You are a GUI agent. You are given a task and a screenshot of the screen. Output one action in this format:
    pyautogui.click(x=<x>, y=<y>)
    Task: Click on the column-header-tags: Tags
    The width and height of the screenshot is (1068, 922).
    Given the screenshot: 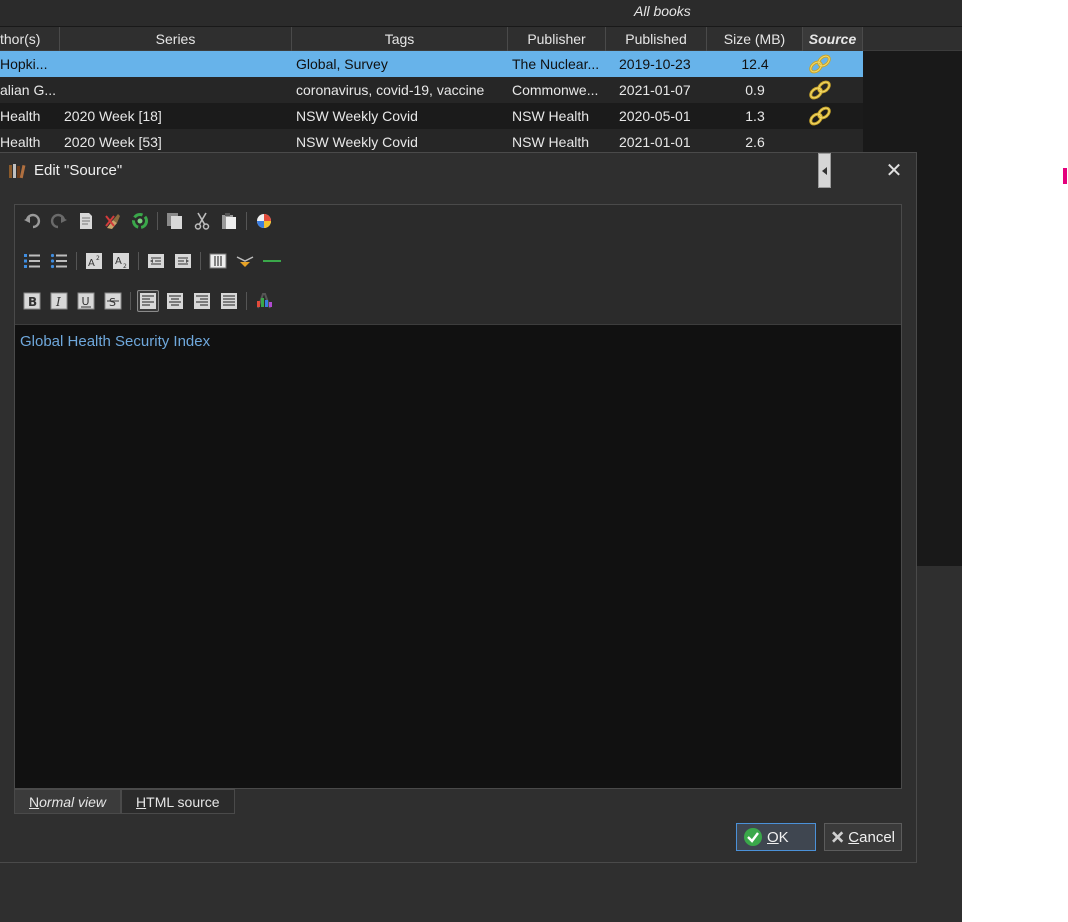 What is the action you would take?
    pyautogui.click(x=400, y=39)
    